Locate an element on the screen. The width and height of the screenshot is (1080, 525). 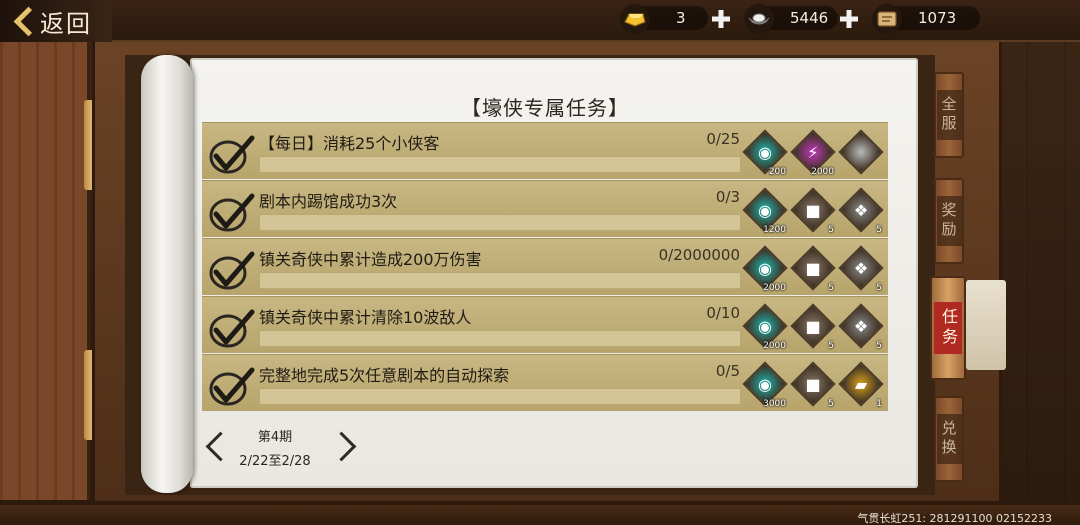
reward-count: 3000 is located at coordinates (774, 404).